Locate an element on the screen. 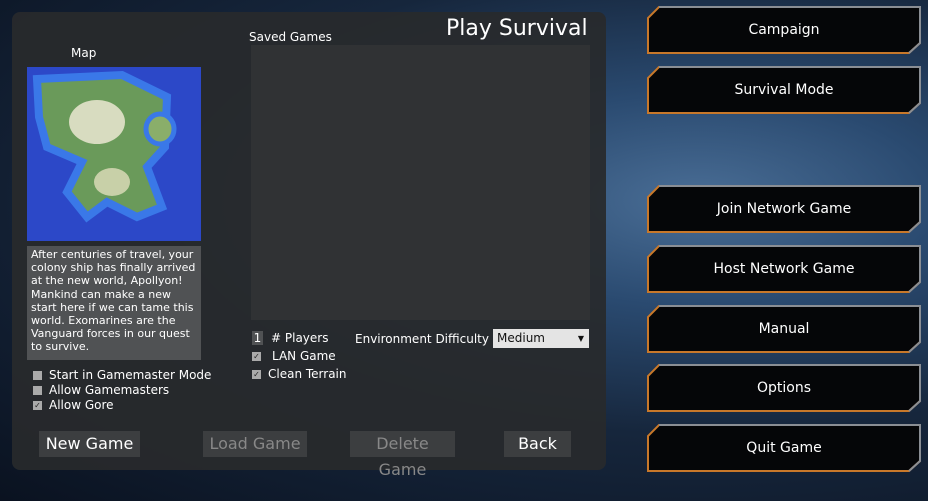  players-label: # Players is located at coordinates (300, 338).